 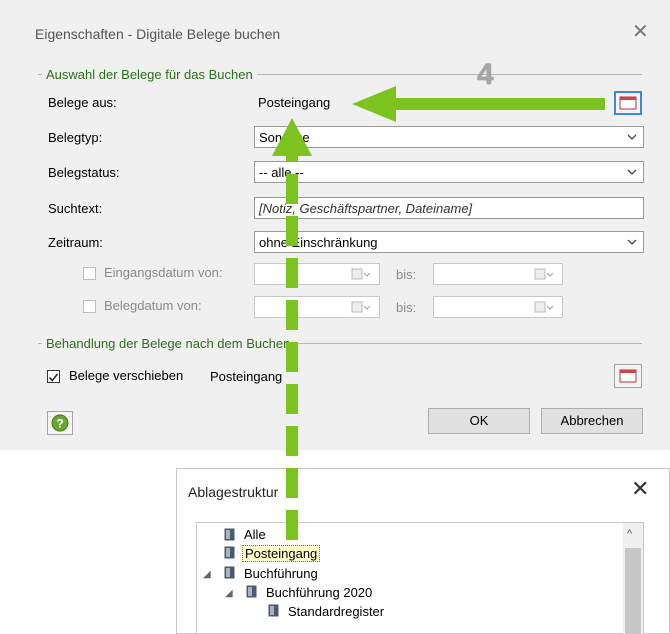 What do you see at coordinates (485, 74) in the screenshot?
I see `annotation-step-number: 4` at bounding box center [485, 74].